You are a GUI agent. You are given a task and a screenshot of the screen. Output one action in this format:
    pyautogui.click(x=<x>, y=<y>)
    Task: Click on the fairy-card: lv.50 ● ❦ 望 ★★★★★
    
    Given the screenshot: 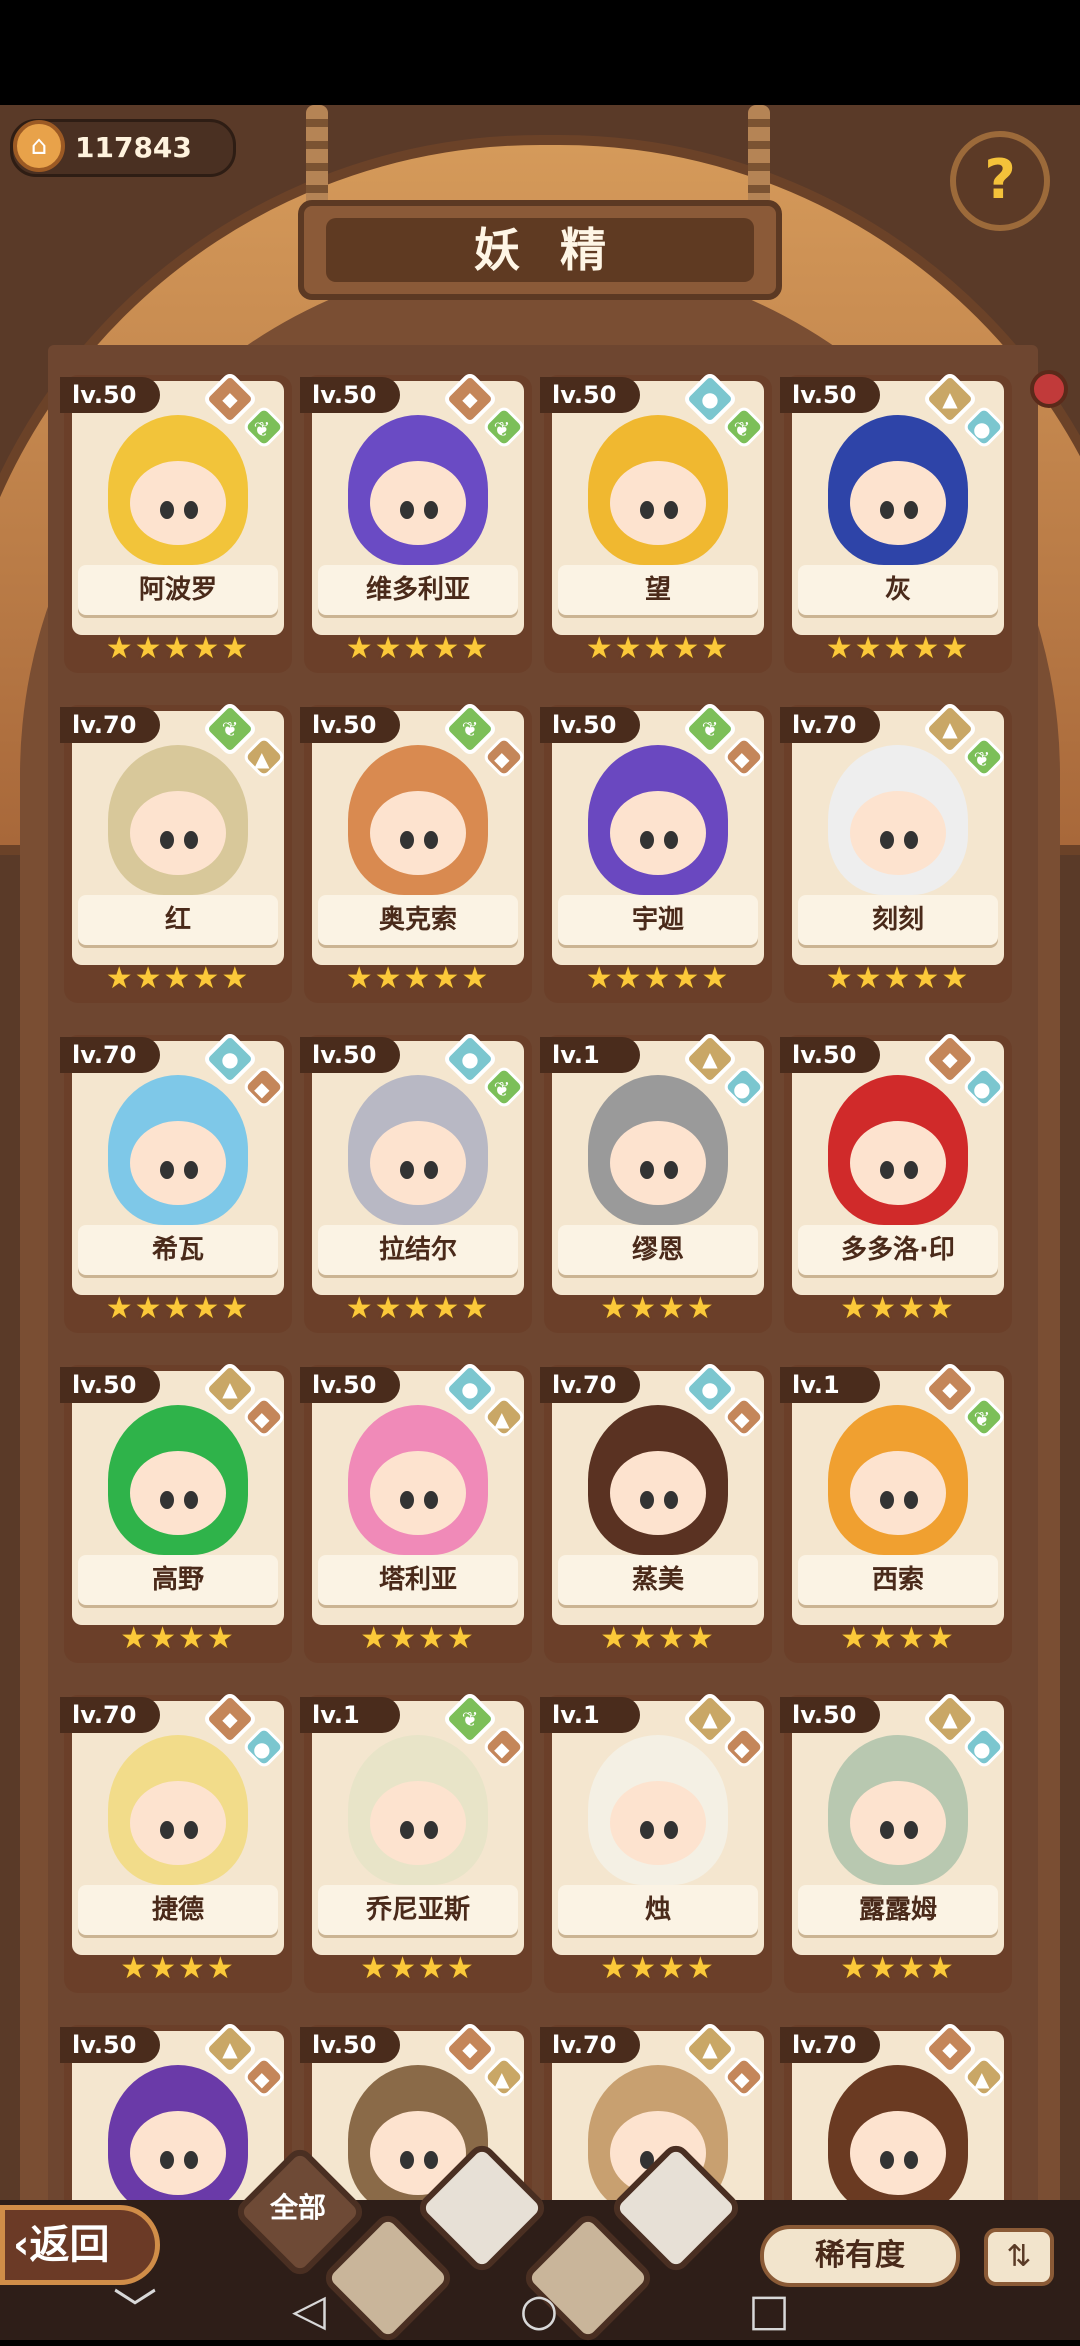 What is the action you would take?
    pyautogui.click(x=656, y=521)
    